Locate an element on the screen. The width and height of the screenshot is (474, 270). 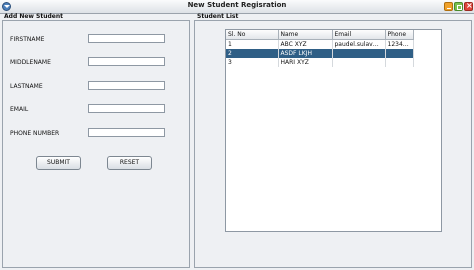
table-row: 3 HARI XYZ is located at coordinates (320, 62).